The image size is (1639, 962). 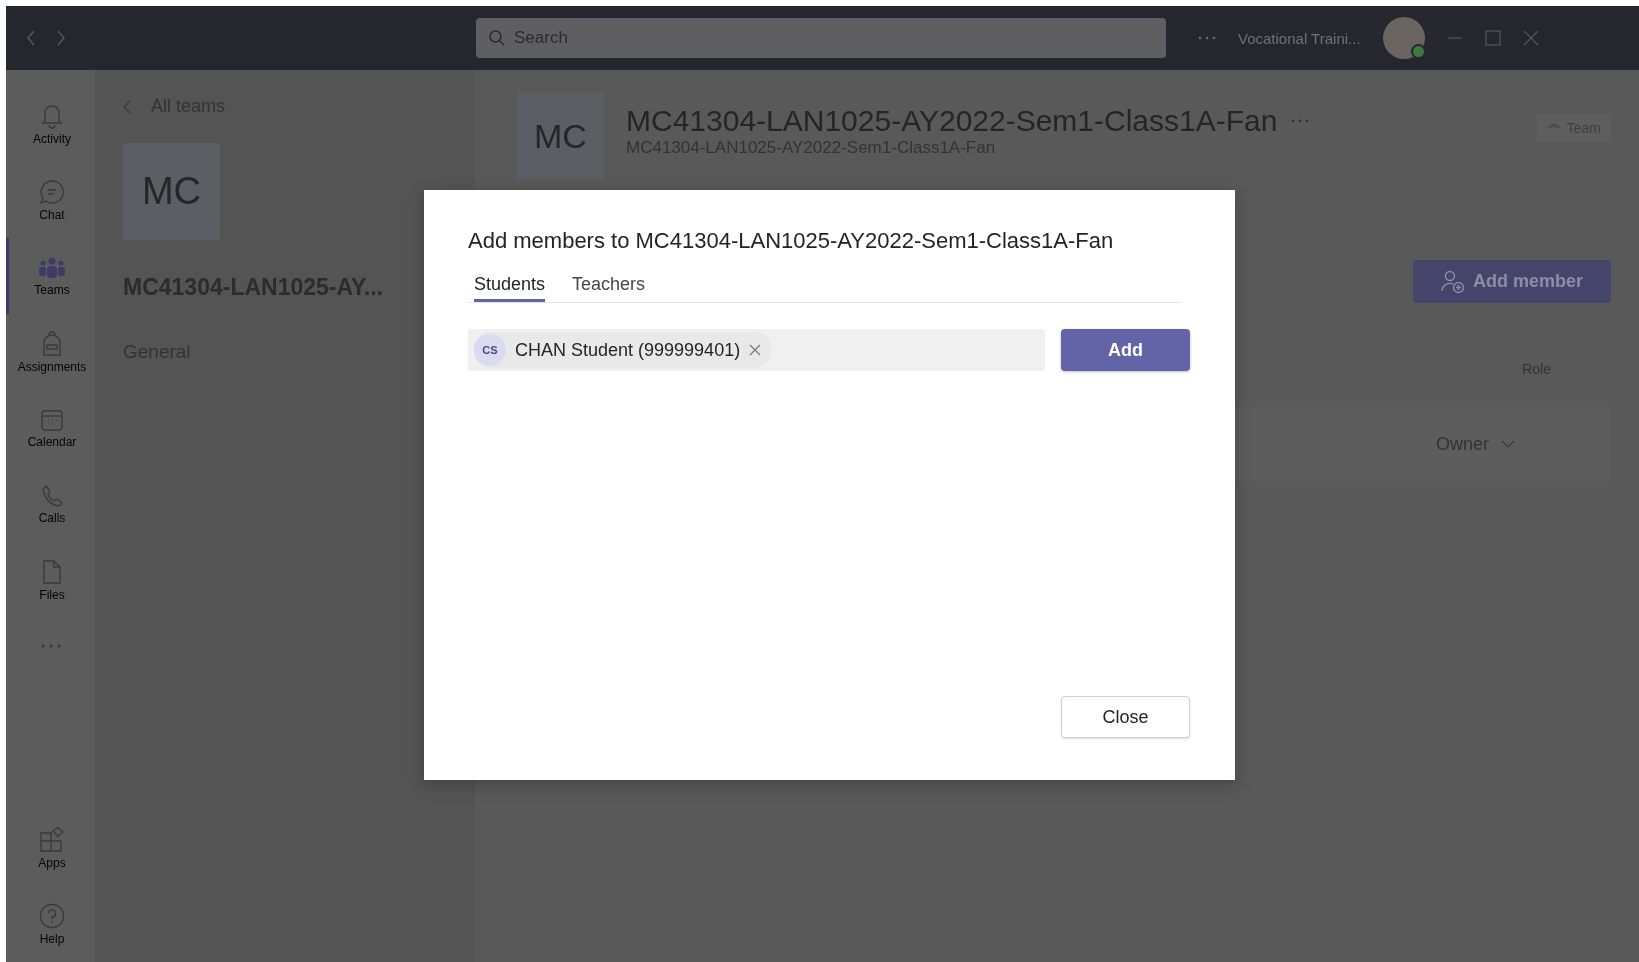 What do you see at coordinates (791, 241) in the screenshot?
I see `dialog-title: Add members to MC41304-LAN1025-AY2022-Sem1-Class1A-Fan` at bounding box center [791, 241].